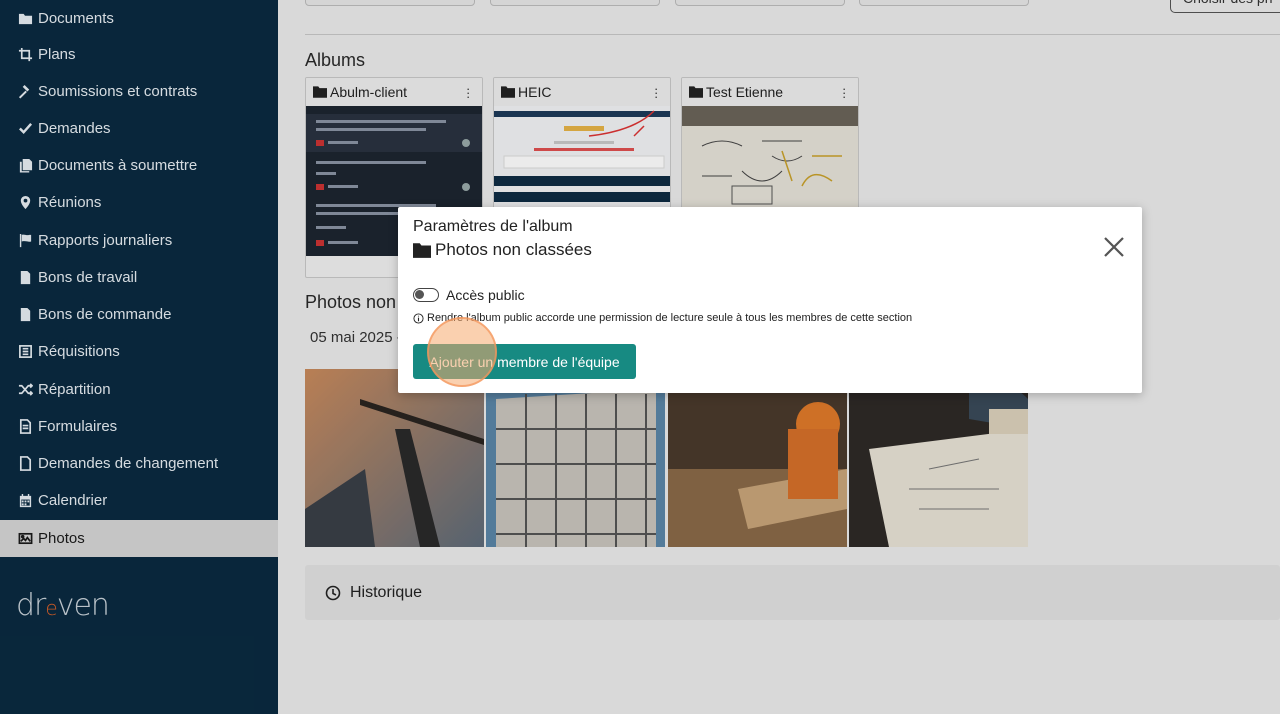 The image size is (1280, 714). I want to click on modal-title: Paramètres de l'album, so click(493, 226).